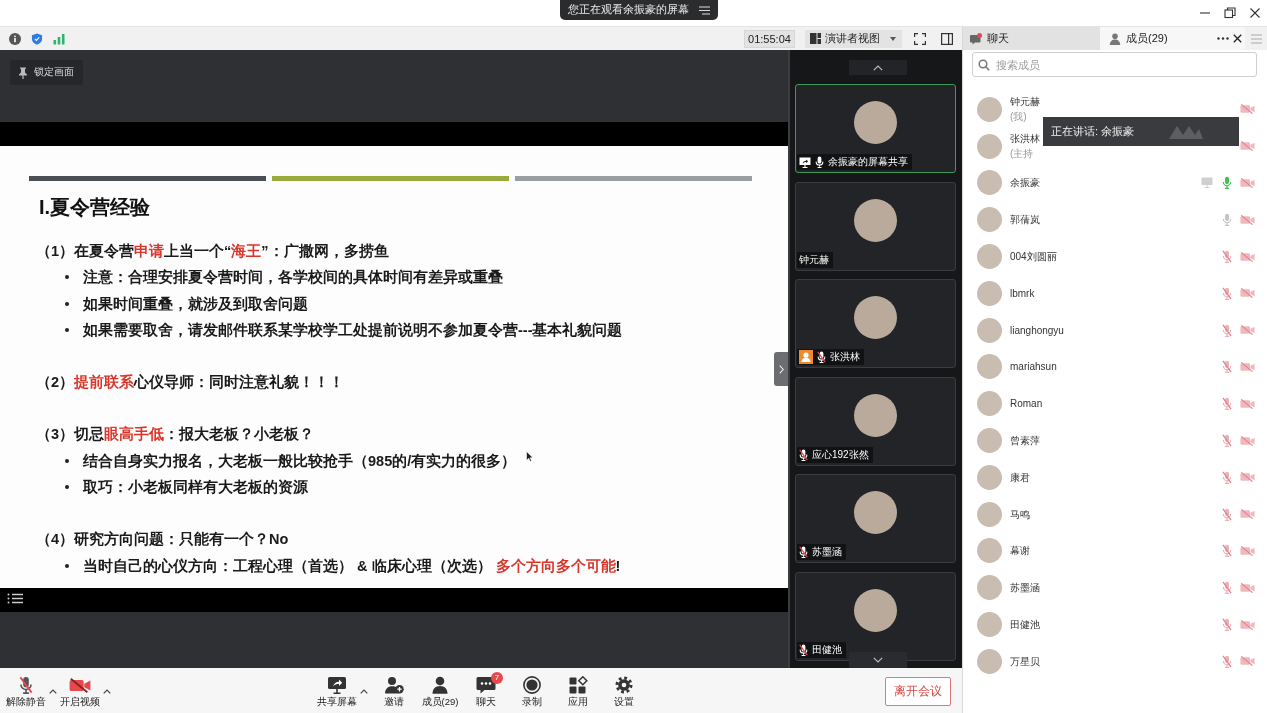 Image resolution: width=1267 pixels, height=713 pixels. I want to click on unread-count-badge: 7, so click(497, 678).